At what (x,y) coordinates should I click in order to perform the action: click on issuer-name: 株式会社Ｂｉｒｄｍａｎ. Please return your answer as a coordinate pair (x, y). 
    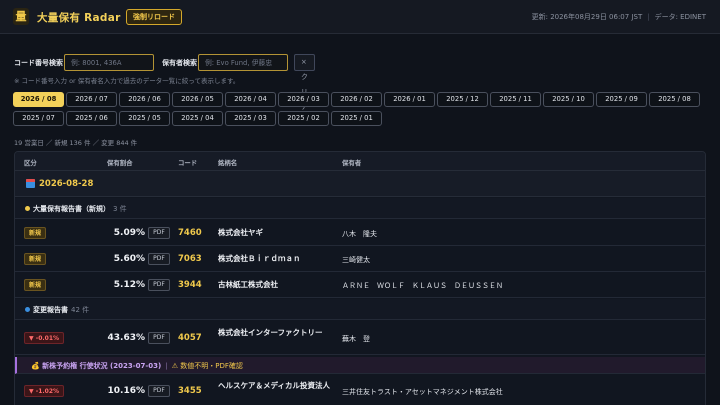
    Looking at the image, I should click on (259, 258).